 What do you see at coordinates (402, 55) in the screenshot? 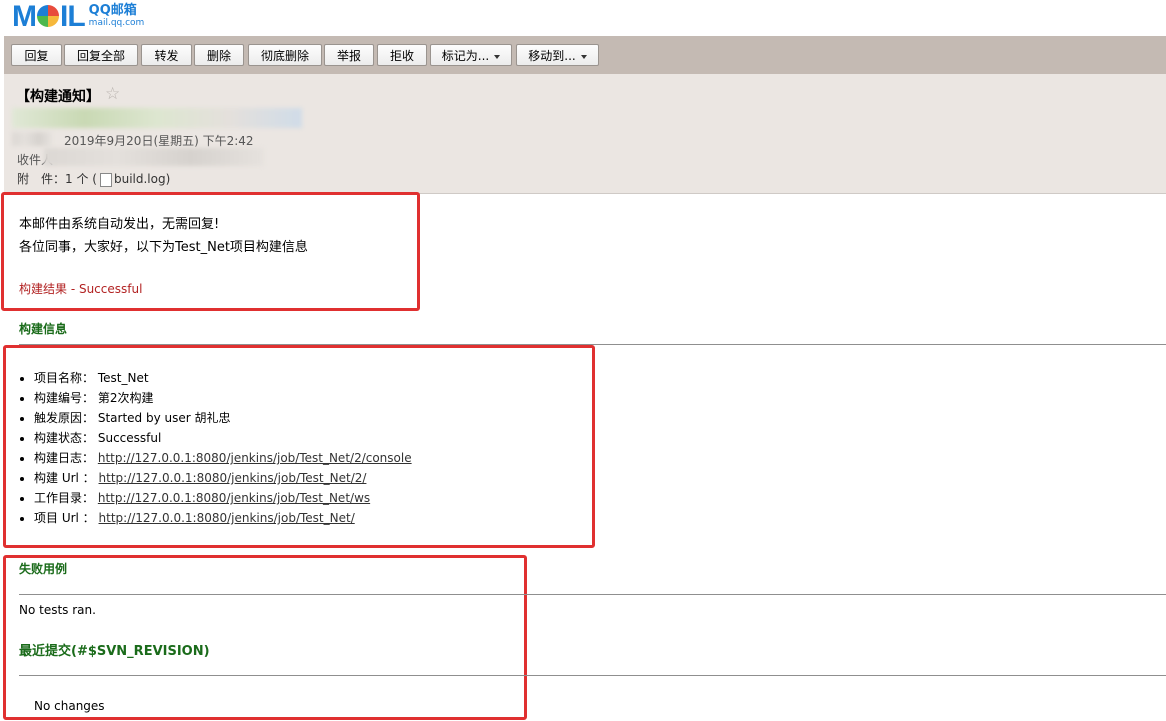
I see `reject-button: 拒收` at bounding box center [402, 55].